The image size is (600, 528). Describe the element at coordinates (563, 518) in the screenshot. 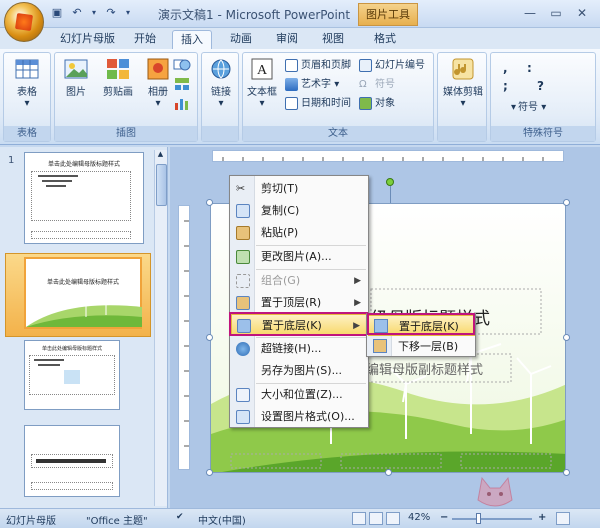

I see `fit-to-window-button` at that location.